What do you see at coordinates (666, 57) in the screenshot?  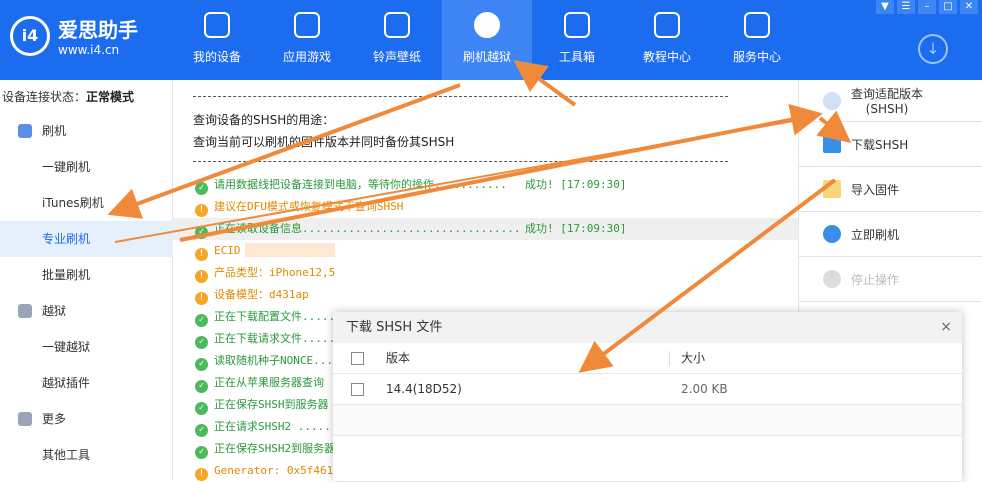 I see `nav-label: 教程中心` at bounding box center [666, 57].